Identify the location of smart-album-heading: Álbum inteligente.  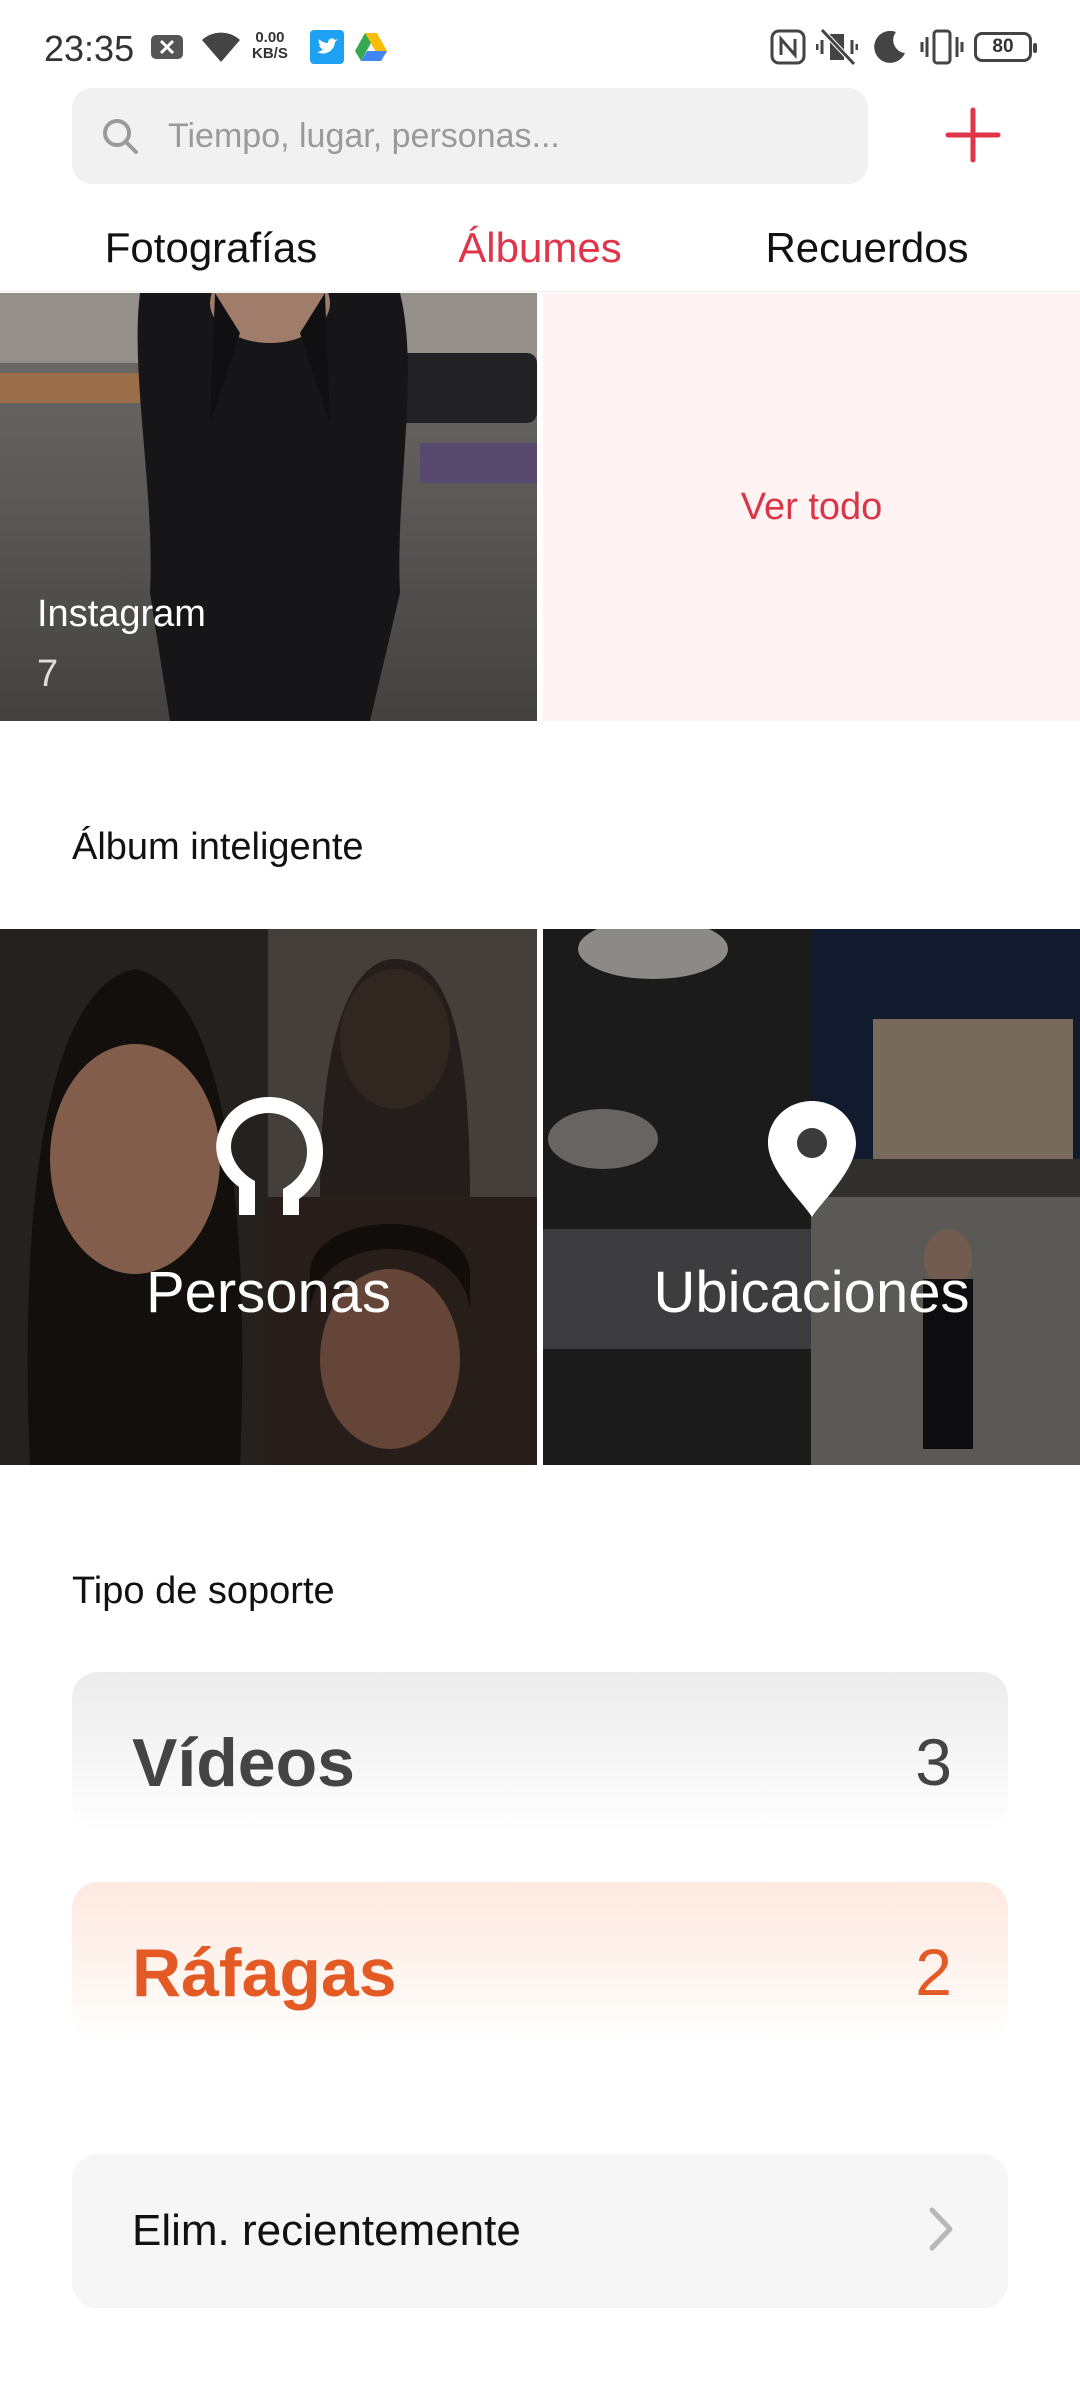
(218, 847).